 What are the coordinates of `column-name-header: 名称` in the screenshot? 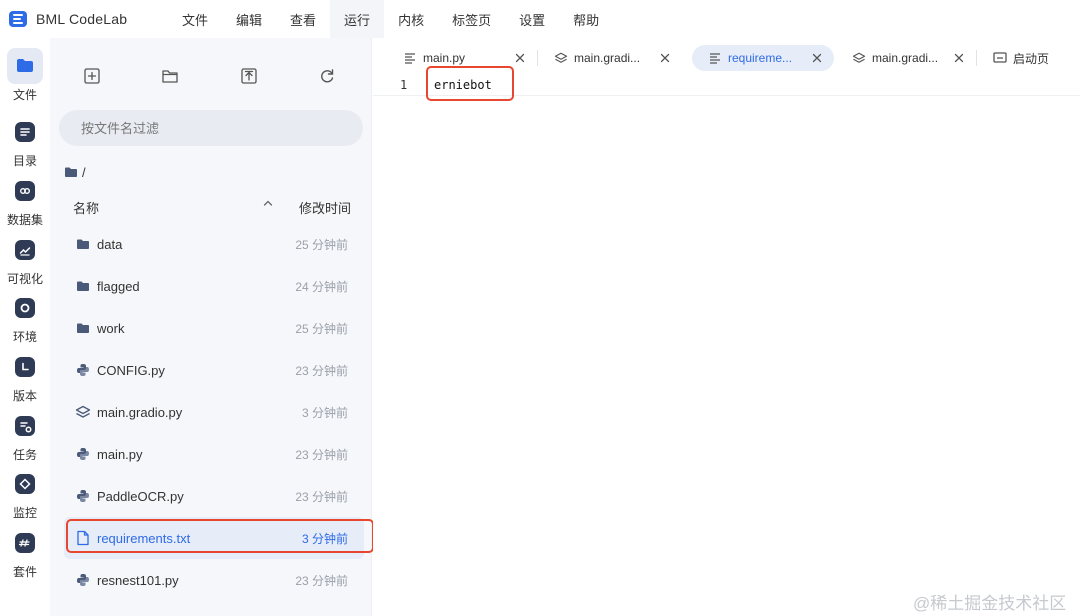 It's located at (86, 207).